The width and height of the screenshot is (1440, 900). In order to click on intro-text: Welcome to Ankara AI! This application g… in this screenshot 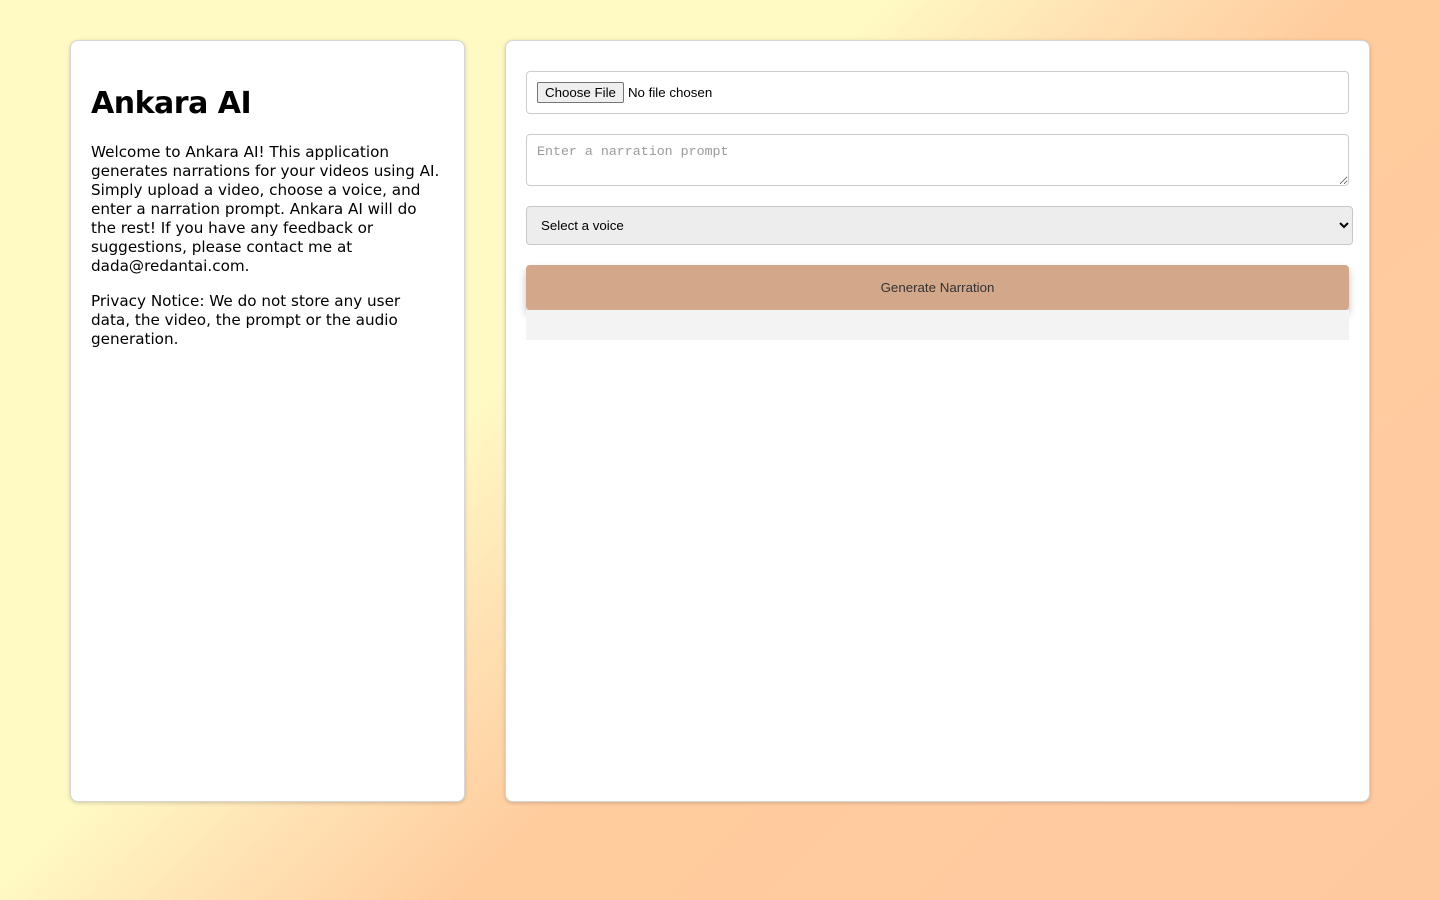, I will do `click(265, 209)`.